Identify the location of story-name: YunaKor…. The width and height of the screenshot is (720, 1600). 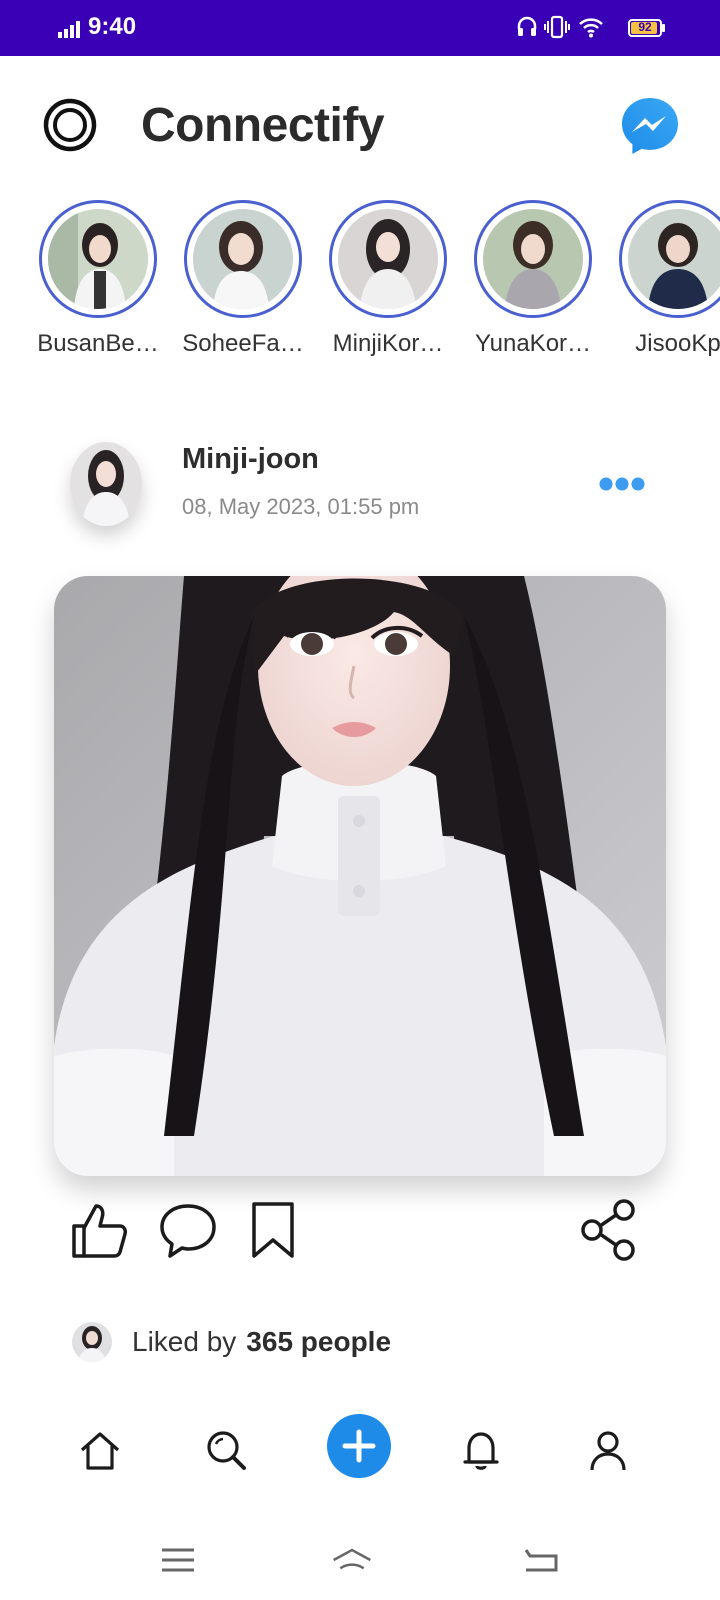
(533, 343).